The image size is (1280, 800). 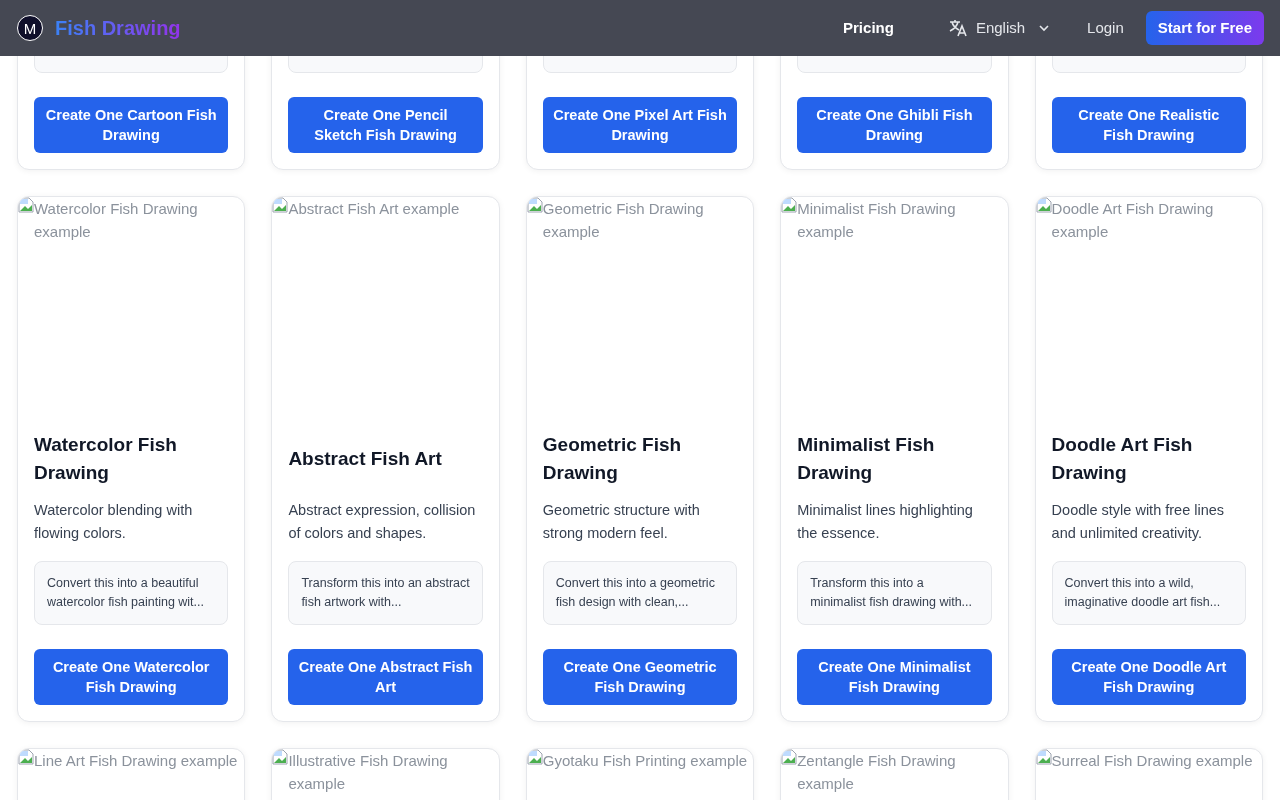 What do you see at coordinates (957, 28) in the screenshot?
I see `translate-icon` at bounding box center [957, 28].